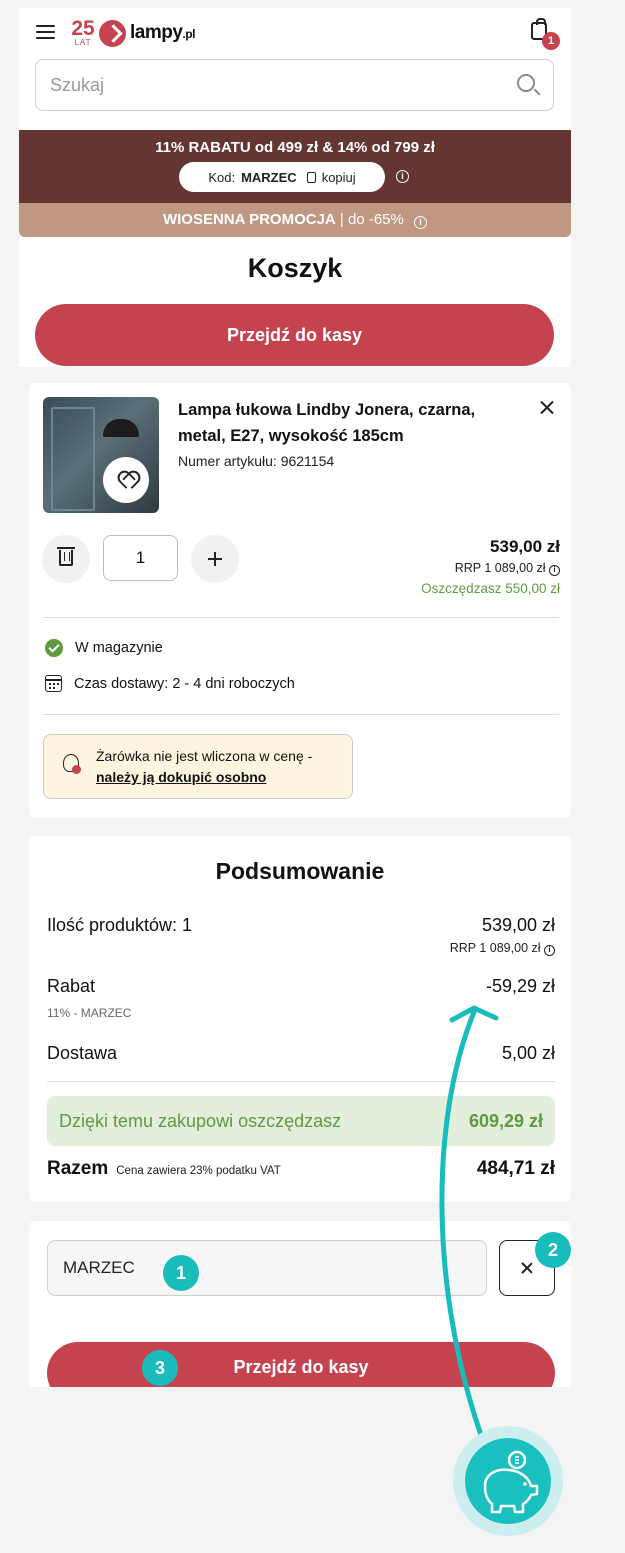 Image resolution: width=625 pixels, height=1553 pixels. Describe the element at coordinates (78, 1168) in the screenshot. I see `total-label: Razem` at that location.